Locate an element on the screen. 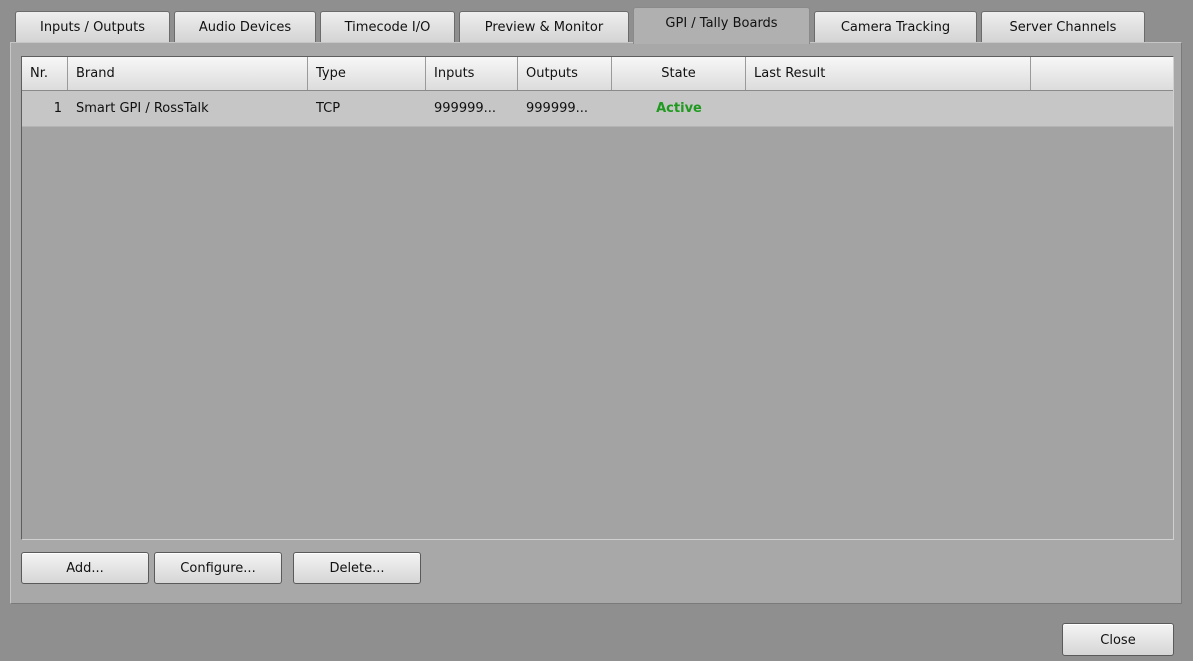 Image resolution: width=1193 pixels, height=661 pixels. tab-gpi-tally-boards: GPI / Tally Boards is located at coordinates (721, 25).